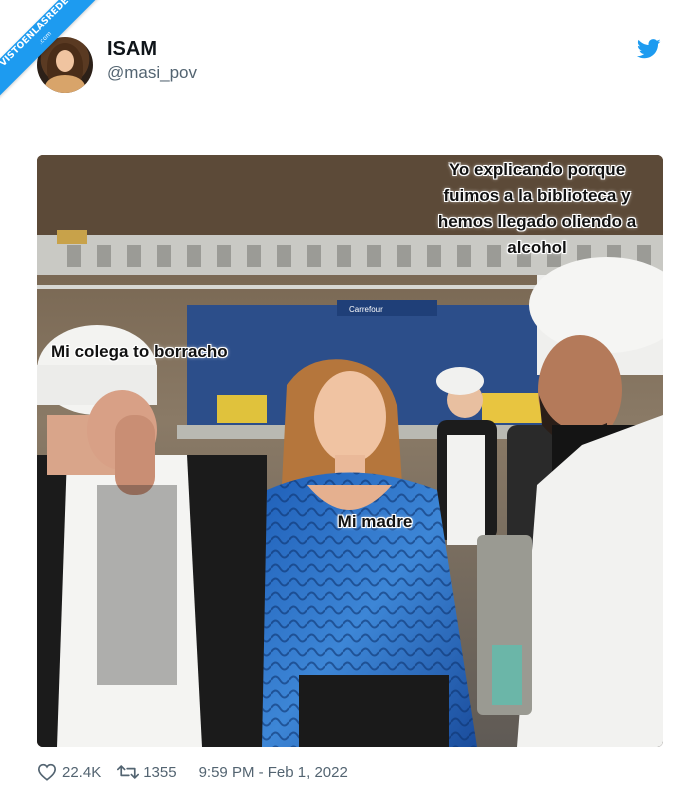 The width and height of the screenshot is (700, 796). I want to click on retweet-action: 1355, so click(147, 772).